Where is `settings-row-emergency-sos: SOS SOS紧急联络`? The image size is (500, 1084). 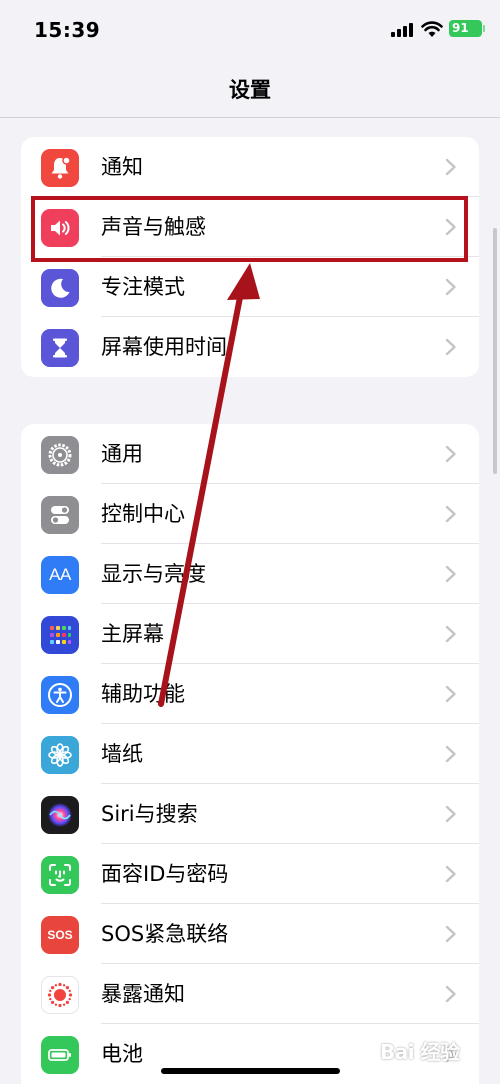
settings-row-emergency-sos: SOS SOS紧急联络 is located at coordinates (250, 934).